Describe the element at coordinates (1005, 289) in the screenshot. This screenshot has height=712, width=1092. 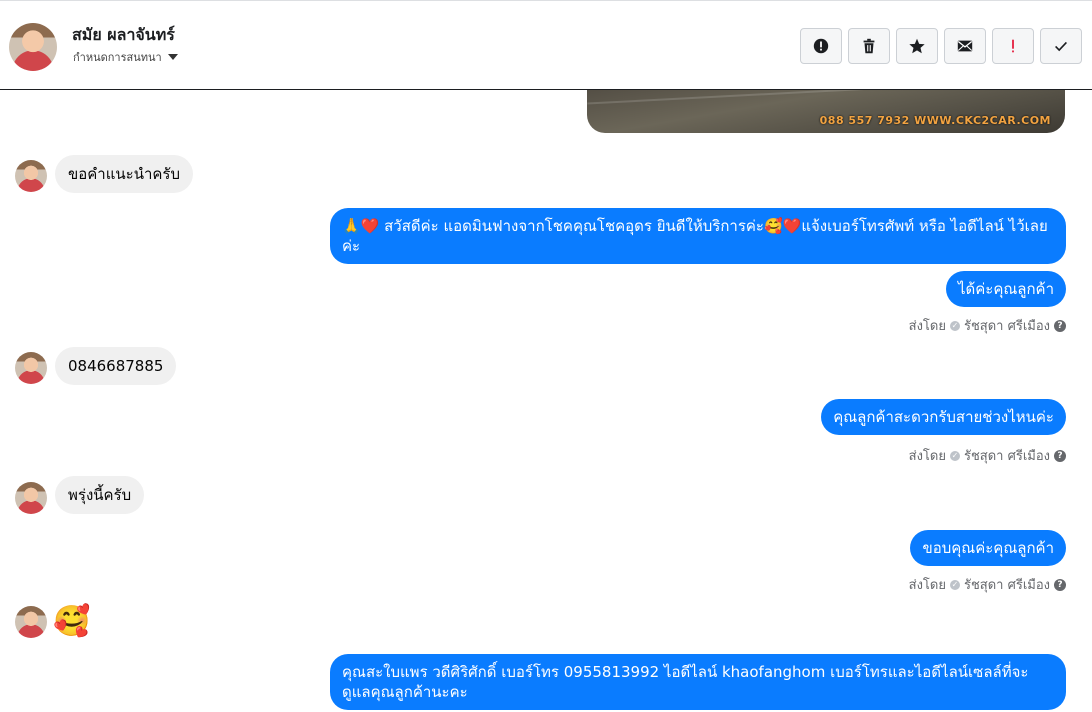
I see `message-outgoing: ได้ค่ะคุณลูกค้า` at that location.